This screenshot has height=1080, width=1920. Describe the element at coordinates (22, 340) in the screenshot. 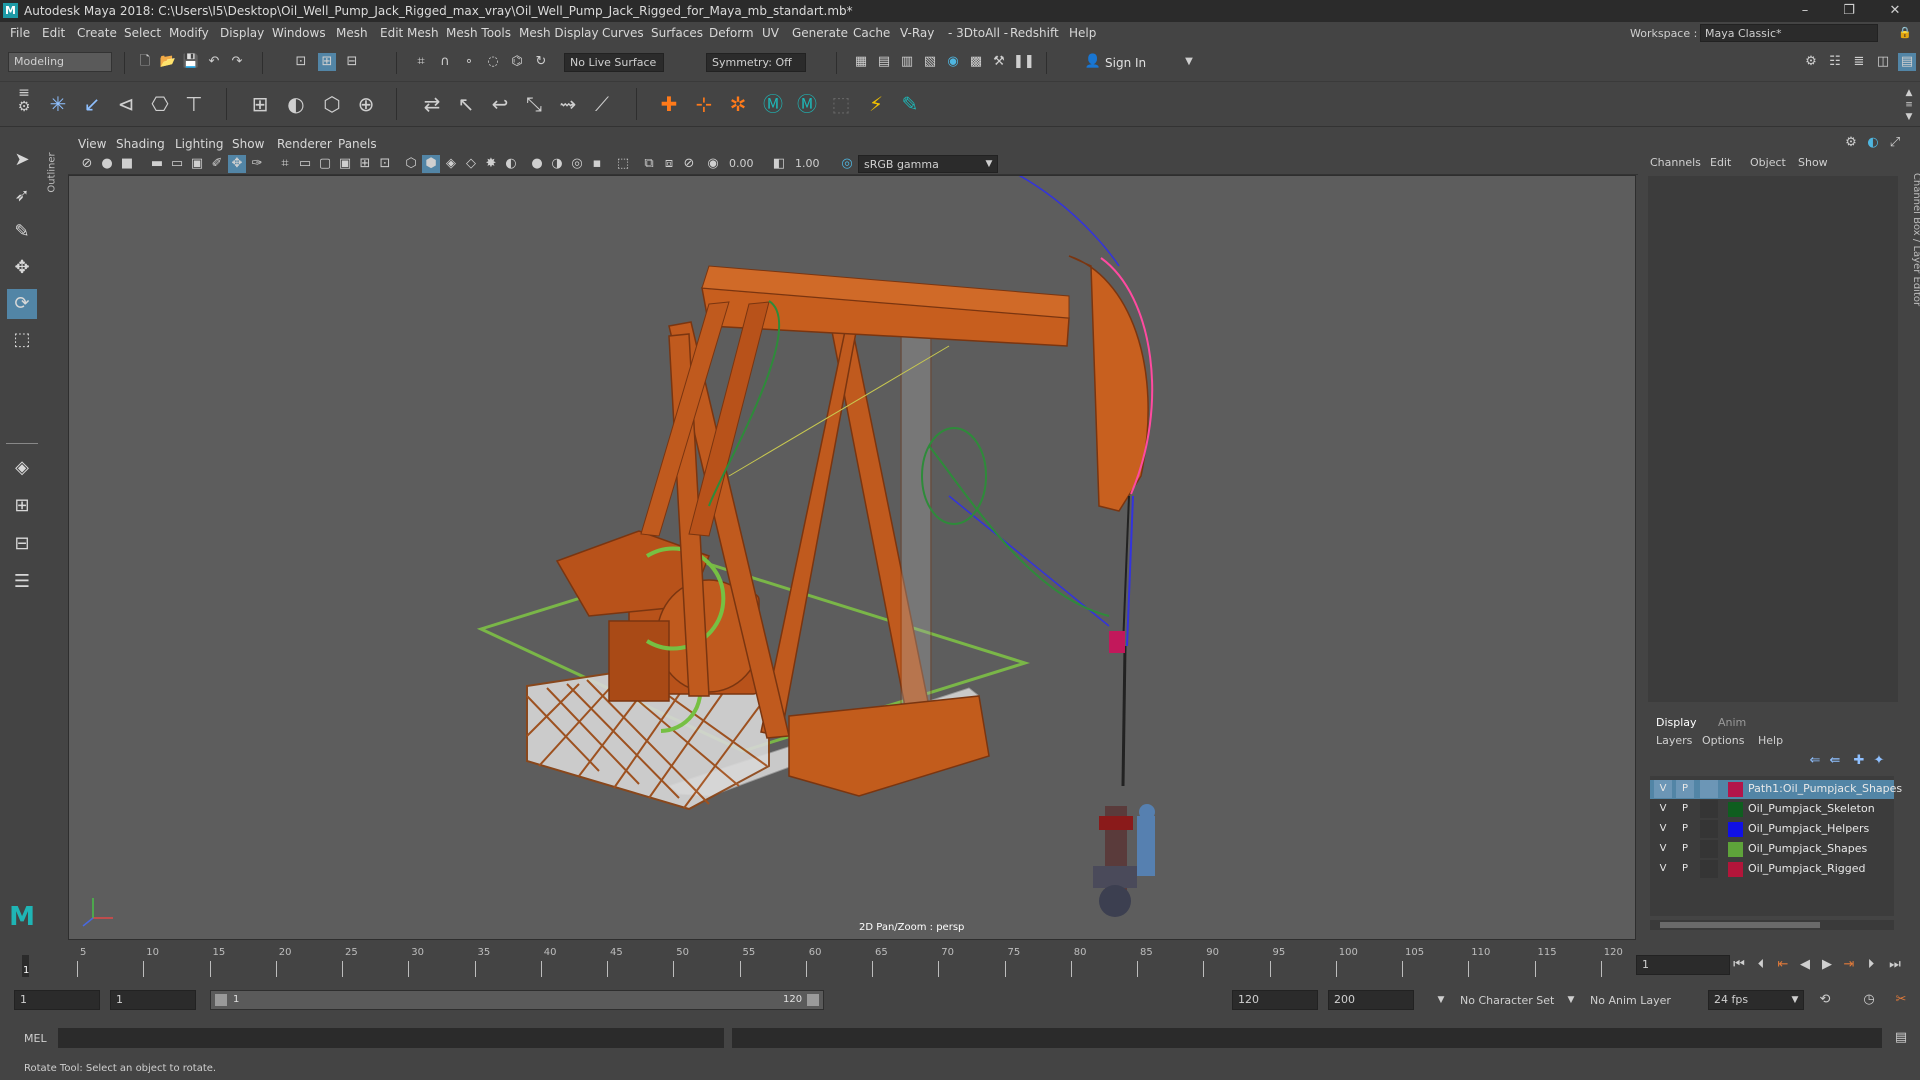

I see `scale-tool-icon: ⬚` at that location.